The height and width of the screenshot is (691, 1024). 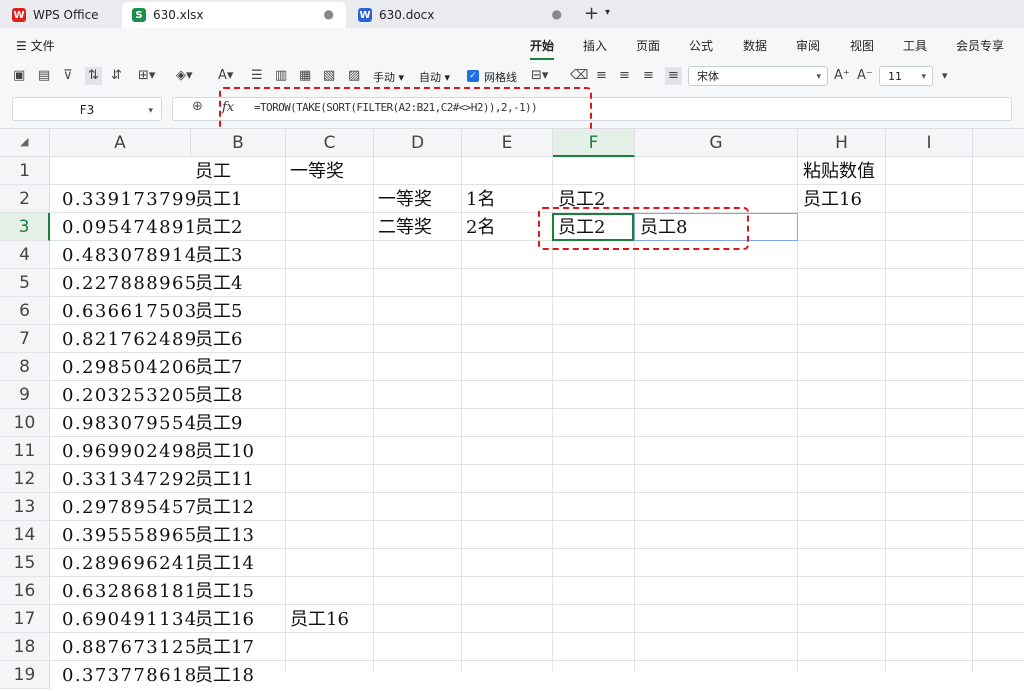 I want to click on cell-a19: 0.373778618, so click(x=130, y=675).